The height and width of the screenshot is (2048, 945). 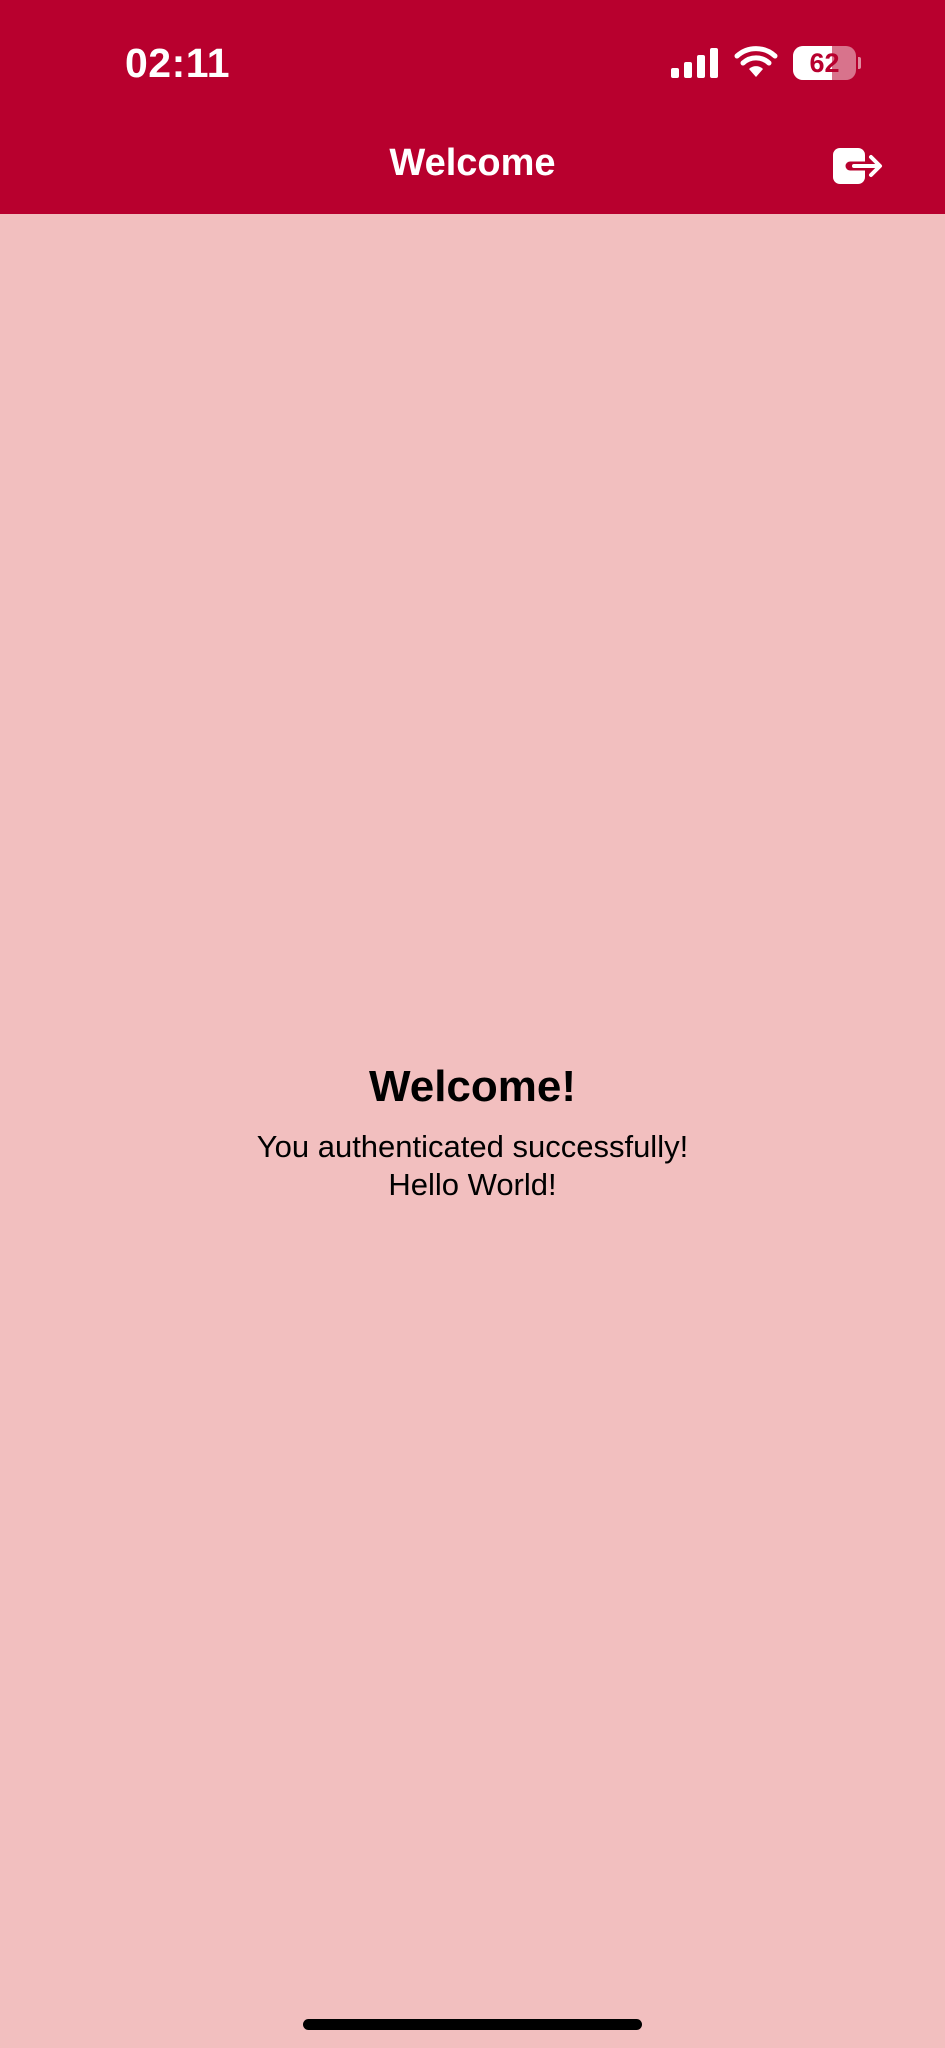 What do you see at coordinates (859, 63) in the screenshot?
I see `battery-tip` at bounding box center [859, 63].